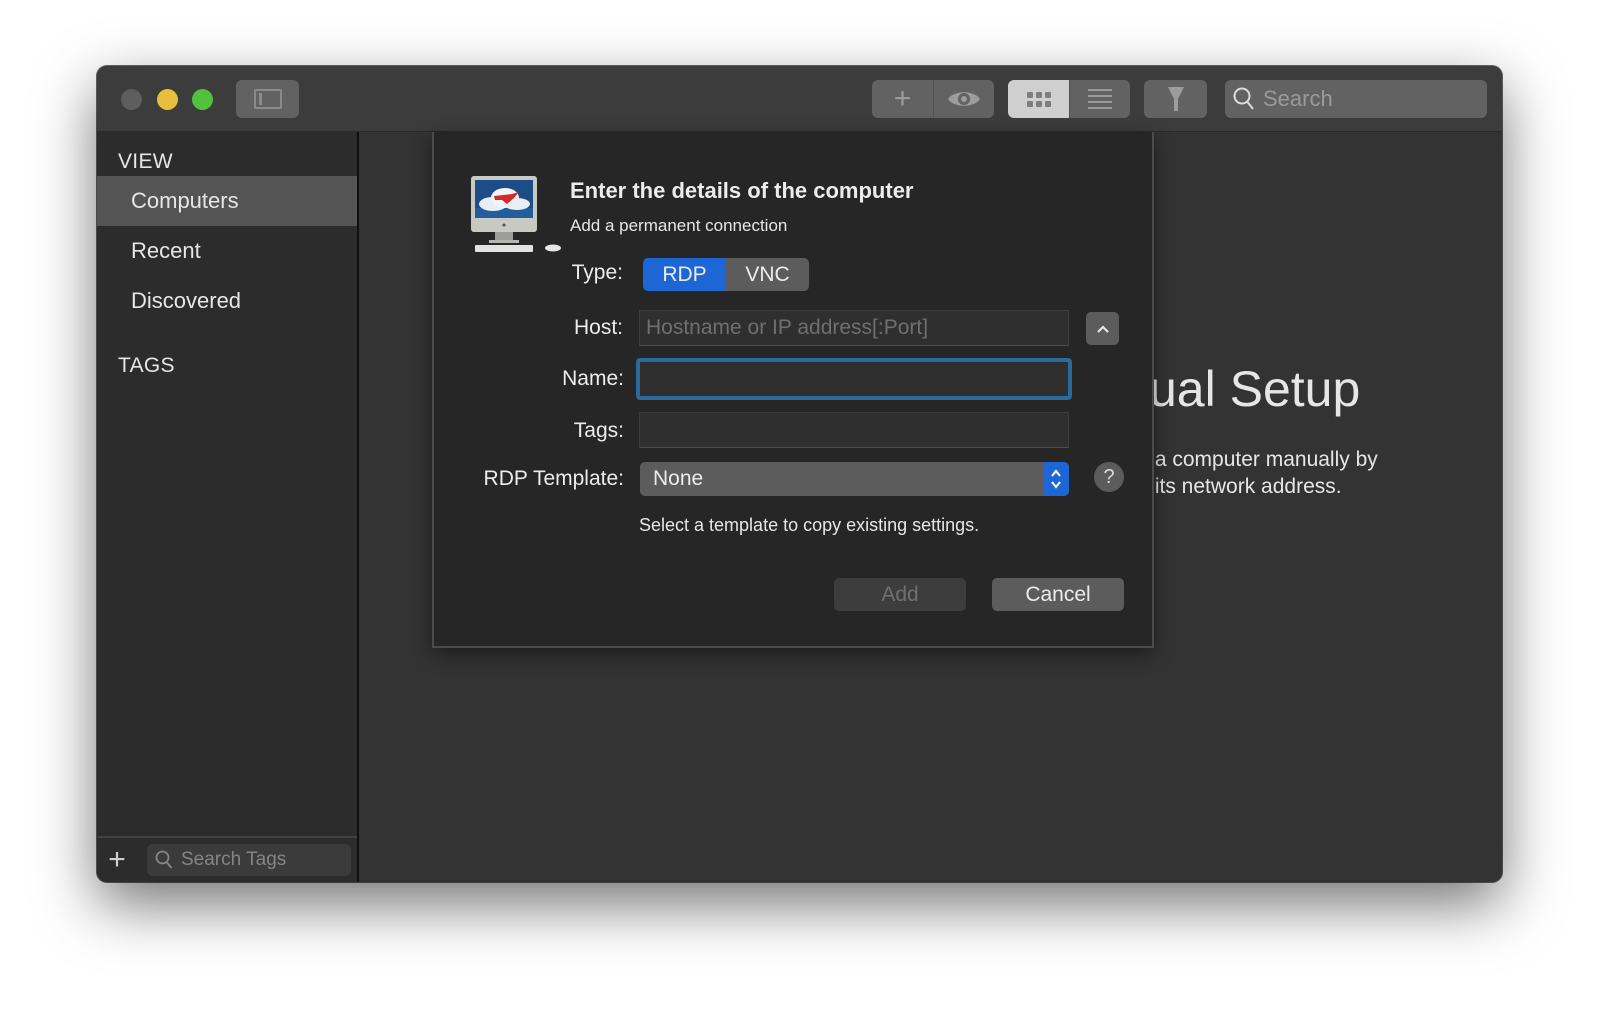 This screenshot has height=1011, width=1600. I want to click on sidebar-item-label: Discovered, so click(186, 300).